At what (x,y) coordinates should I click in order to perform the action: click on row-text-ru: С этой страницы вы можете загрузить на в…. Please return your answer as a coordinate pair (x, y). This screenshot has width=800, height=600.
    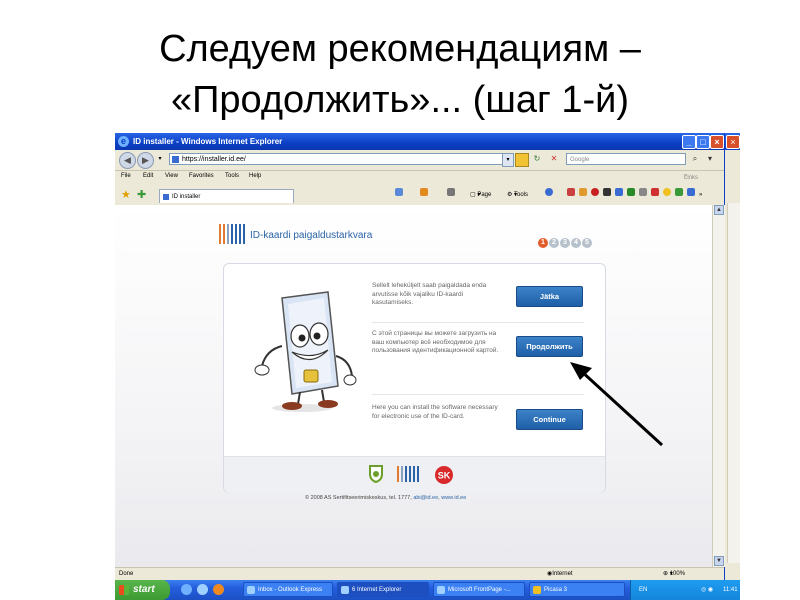
    Looking at the image, I should click on (435, 342).